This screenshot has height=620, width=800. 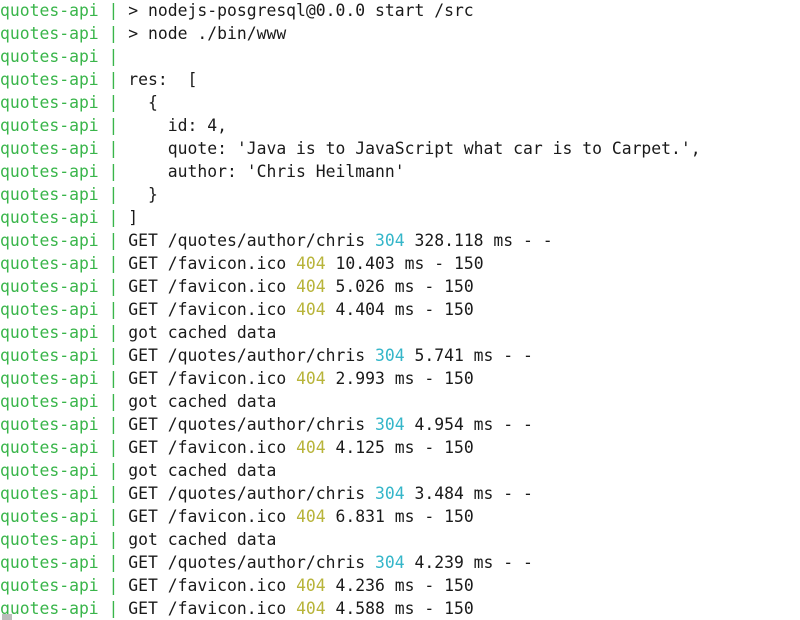 I want to click on response-timing: 4.236 ms - 150, so click(x=399, y=585).